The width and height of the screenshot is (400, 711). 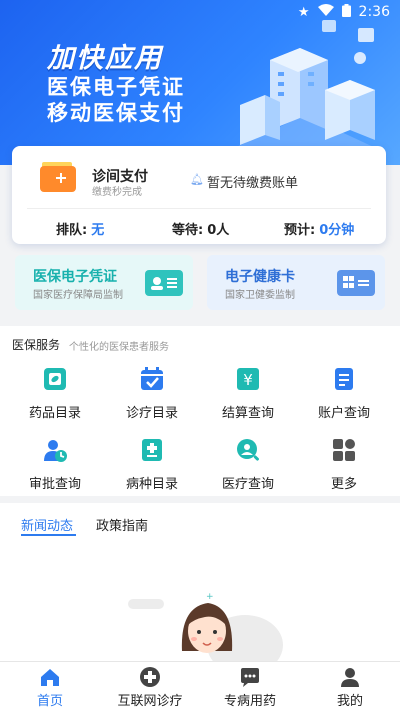 I want to click on home-icon, so click(x=50, y=677).